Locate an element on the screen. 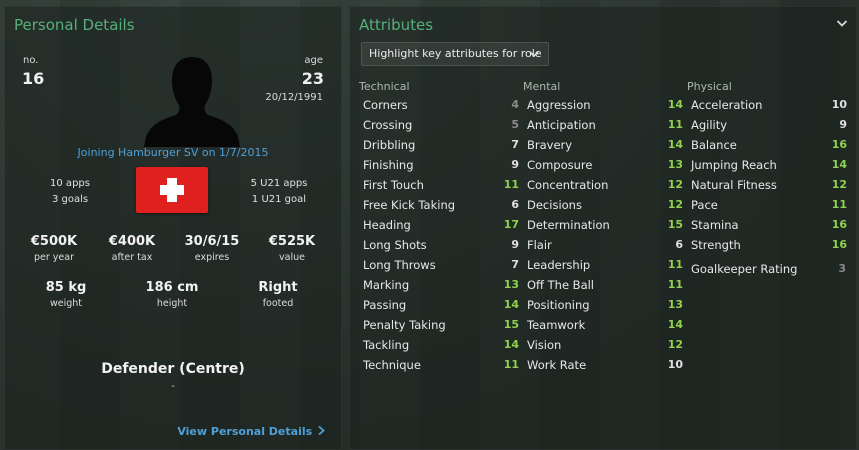  attribute-row: Pace 11 is located at coordinates (769, 205).